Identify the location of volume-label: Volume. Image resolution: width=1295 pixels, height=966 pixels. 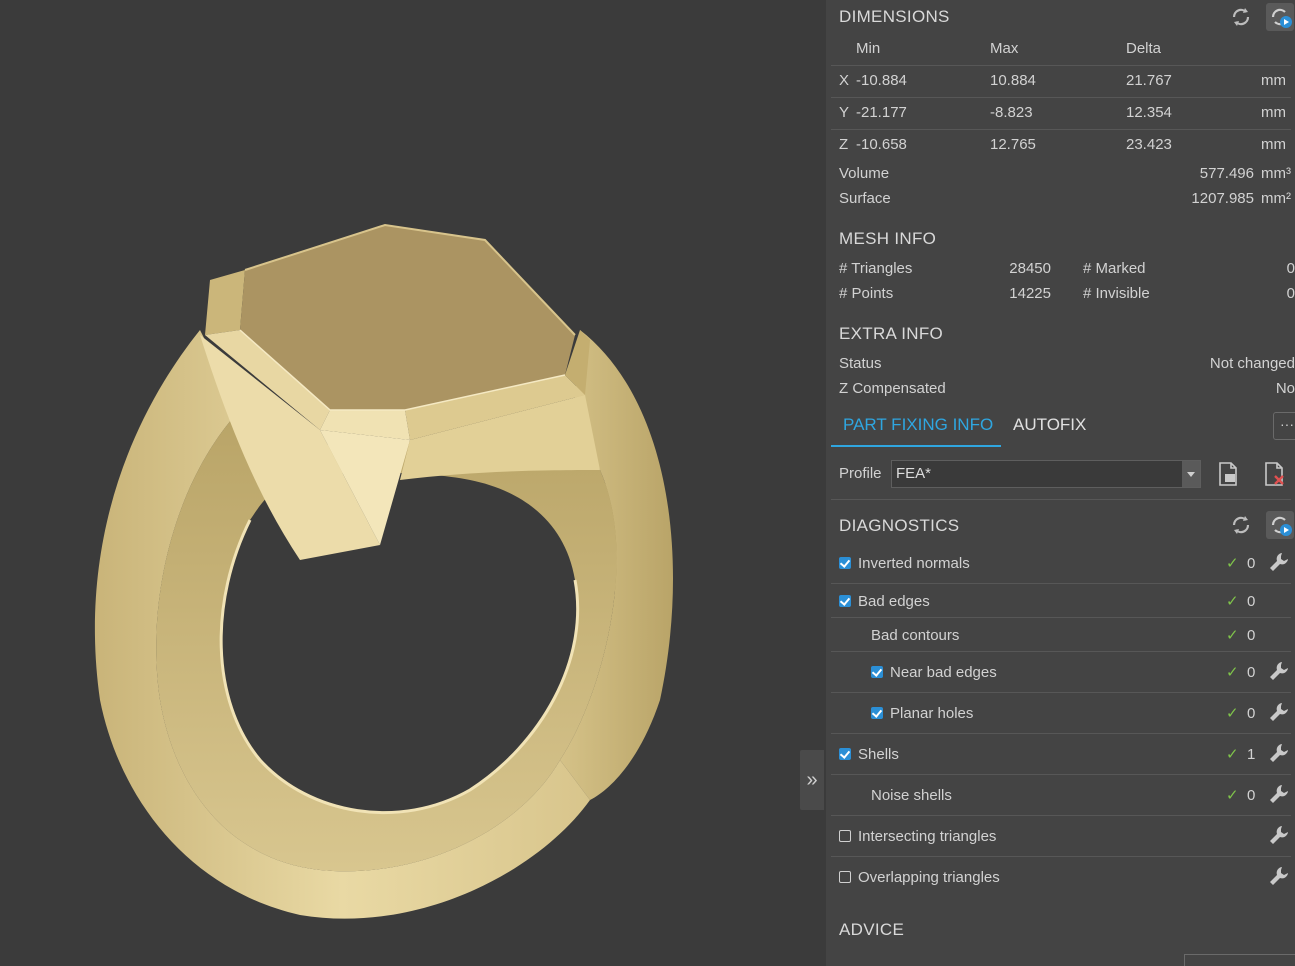
(864, 173).